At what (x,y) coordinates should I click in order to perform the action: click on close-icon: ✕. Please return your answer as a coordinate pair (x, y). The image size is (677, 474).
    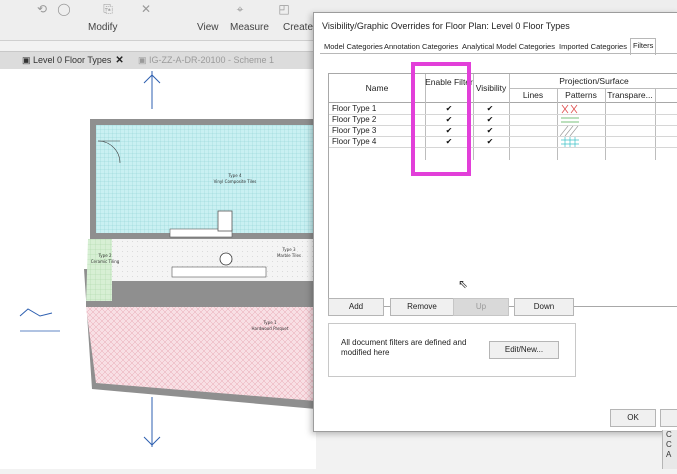
    Looking at the image, I should click on (119, 60).